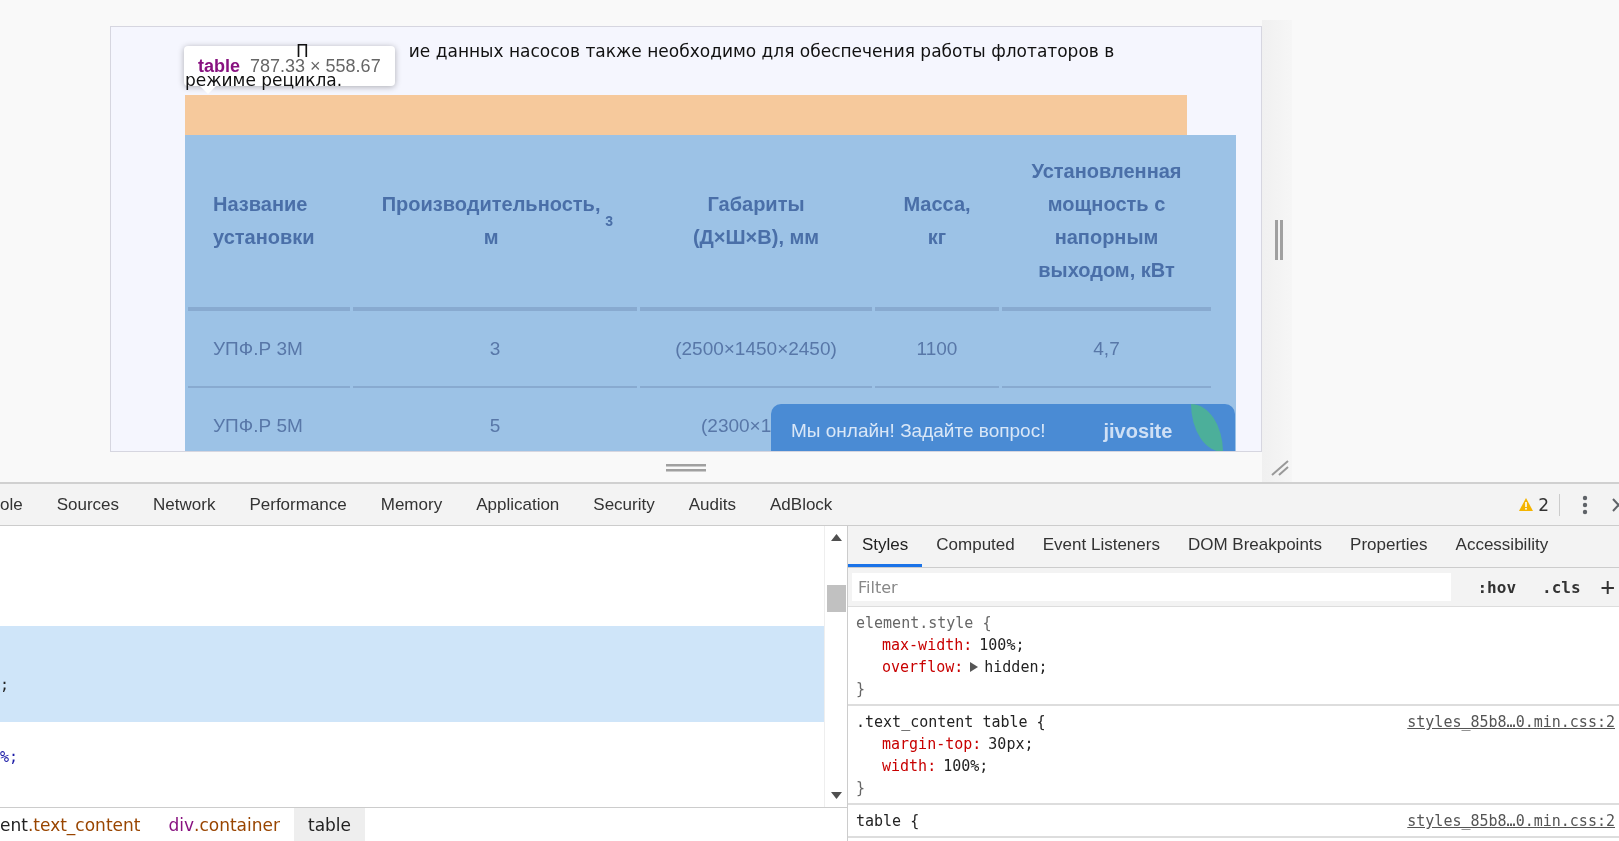 This screenshot has width=1619, height=841. Describe the element at coordinates (923, 667) in the screenshot. I see `css-property: overflow:` at that location.